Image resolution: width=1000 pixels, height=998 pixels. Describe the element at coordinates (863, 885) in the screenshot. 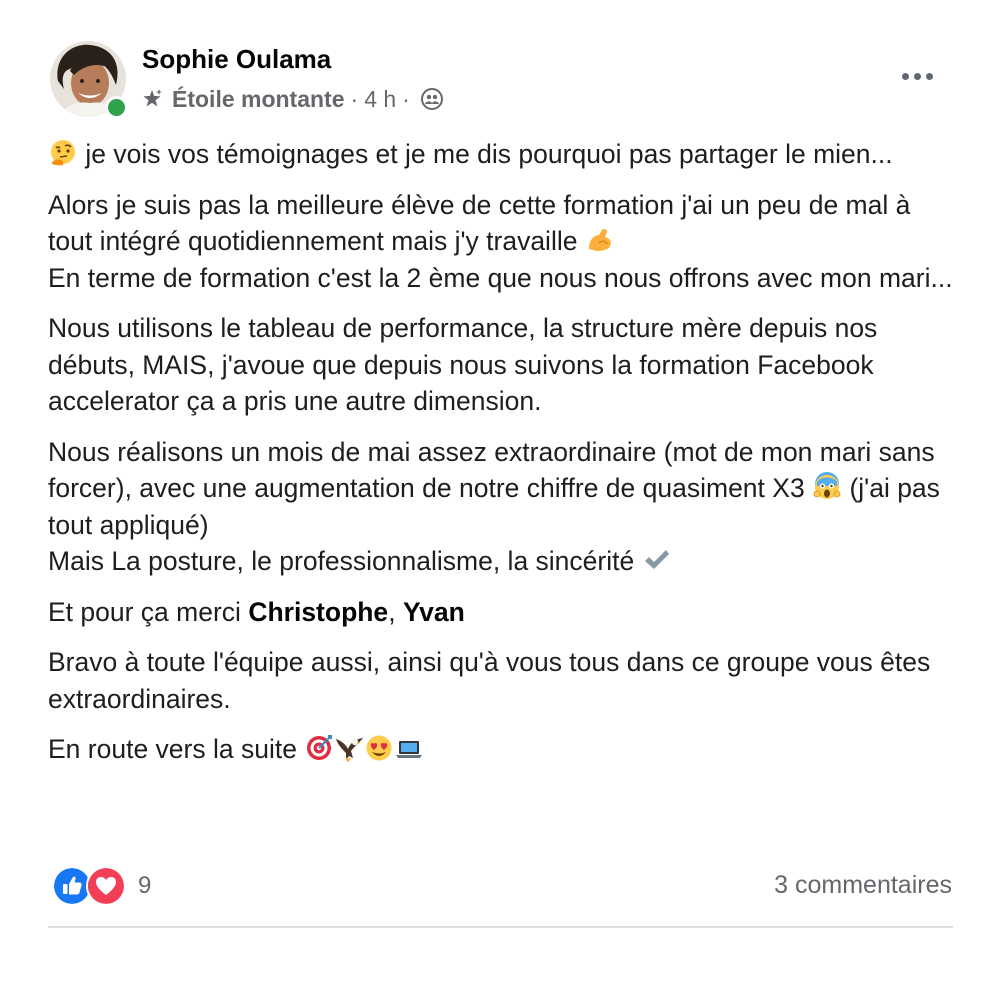

I see `comments-count-link: 3 commentaires` at that location.